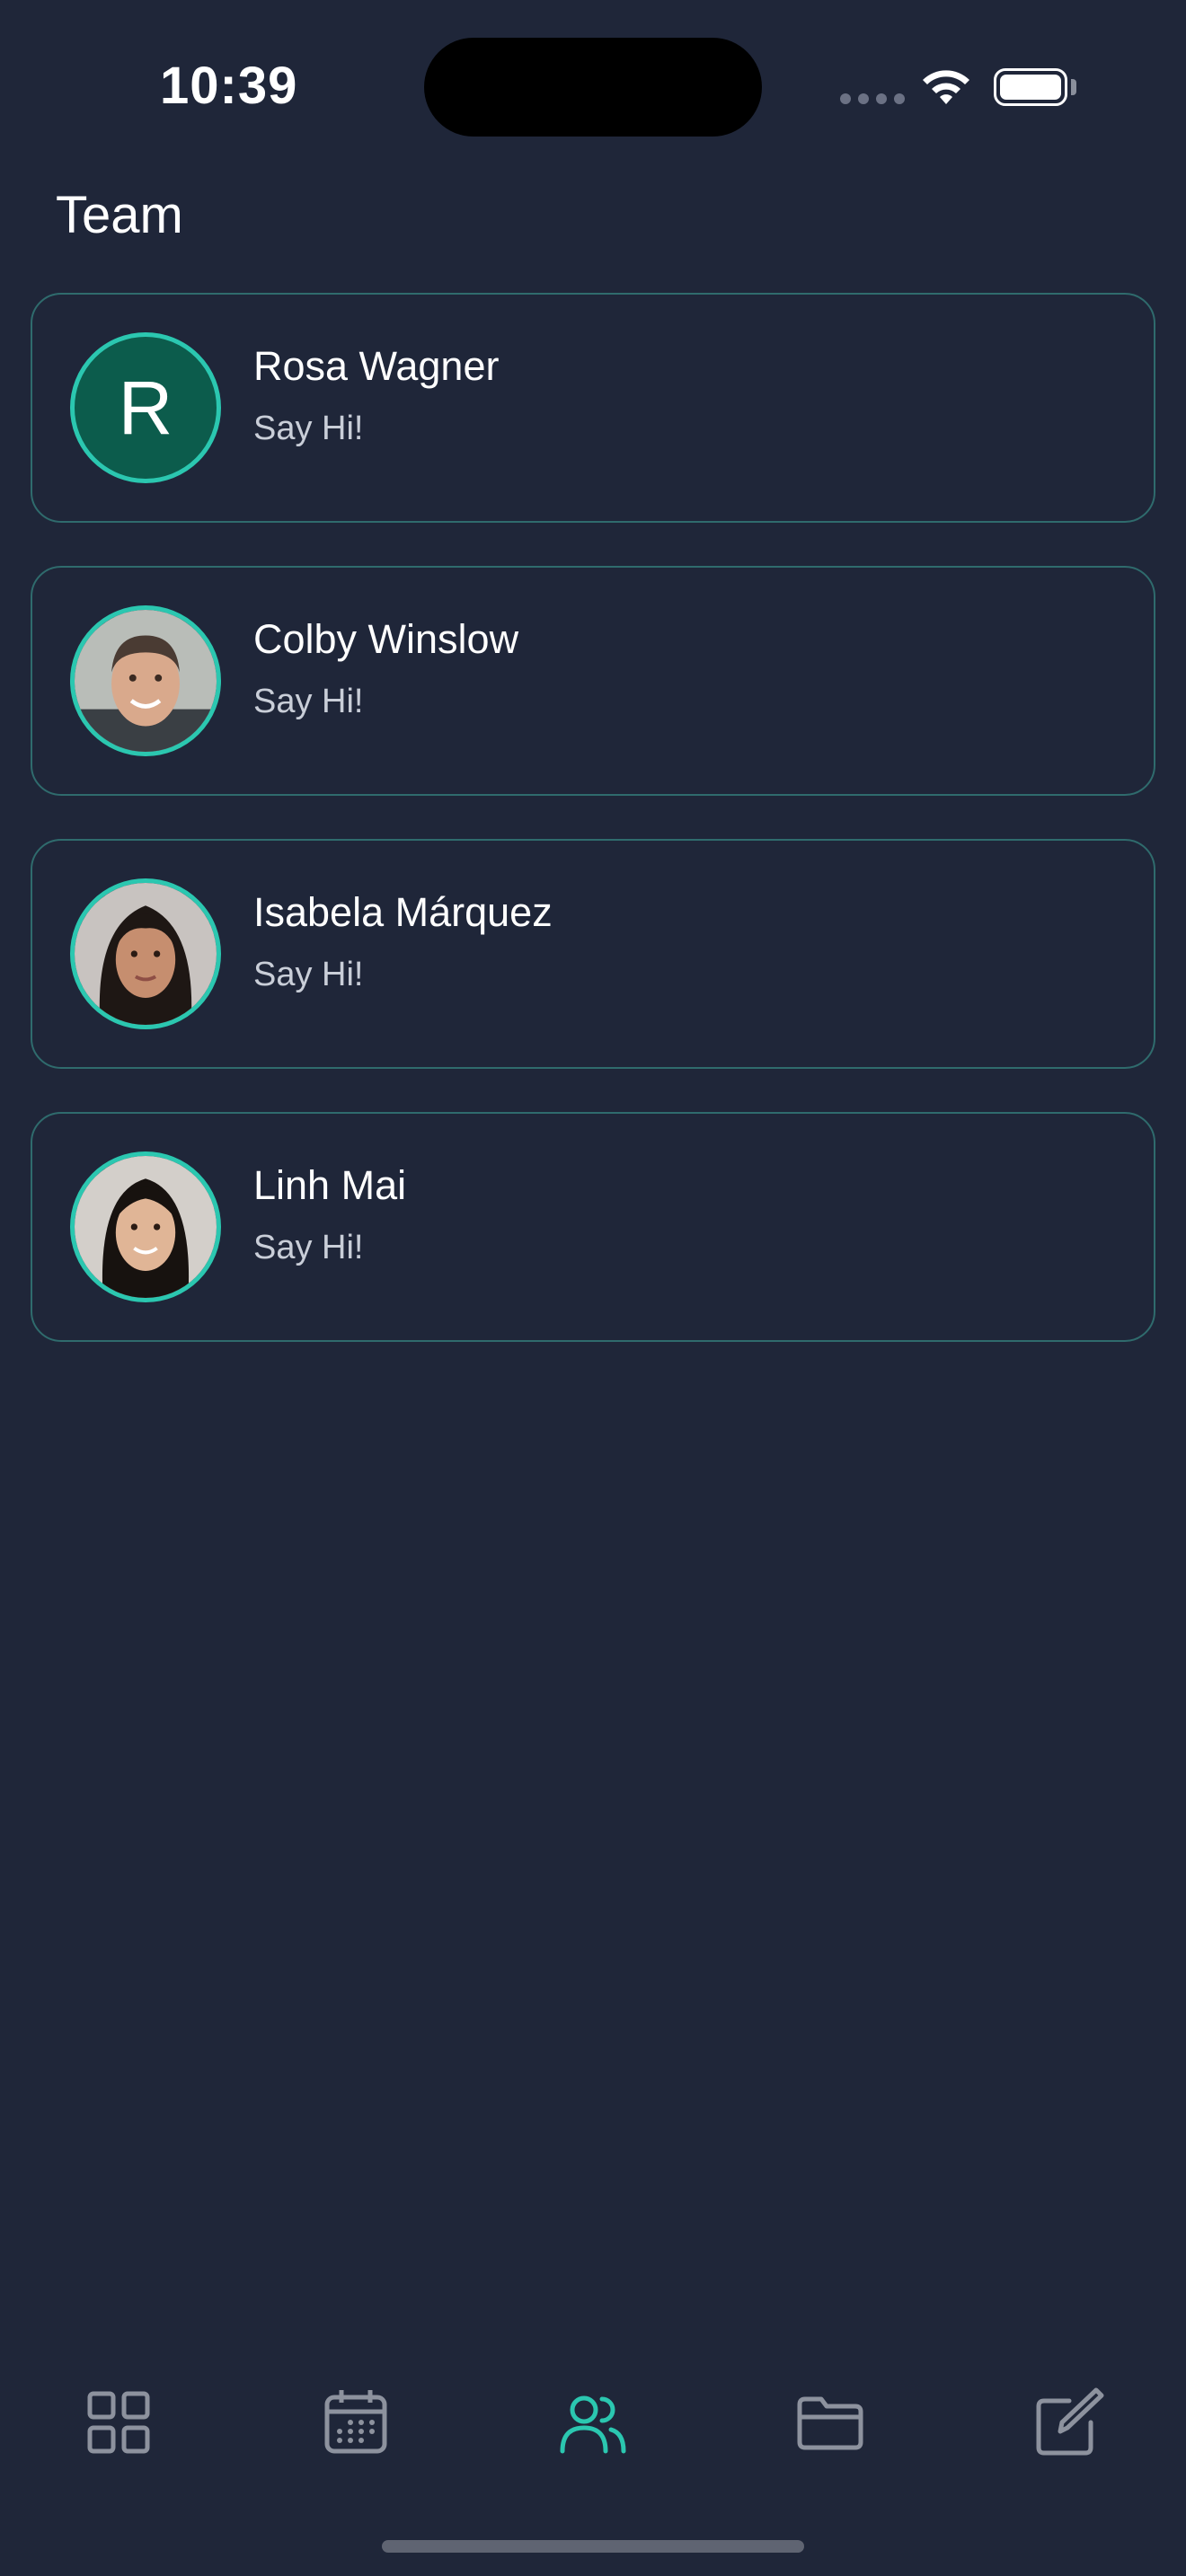 The height and width of the screenshot is (2576, 1186). I want to click on home-indicator, so click(593, 2546).